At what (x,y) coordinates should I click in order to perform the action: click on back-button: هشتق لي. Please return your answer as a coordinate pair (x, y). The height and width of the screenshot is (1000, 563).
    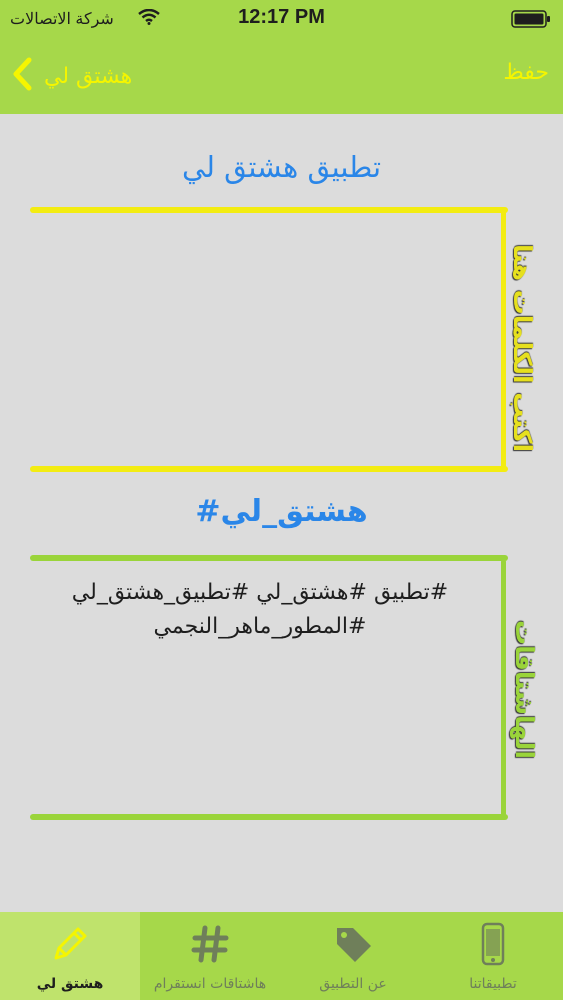
    Looking at the image, I should click on (72, 76).